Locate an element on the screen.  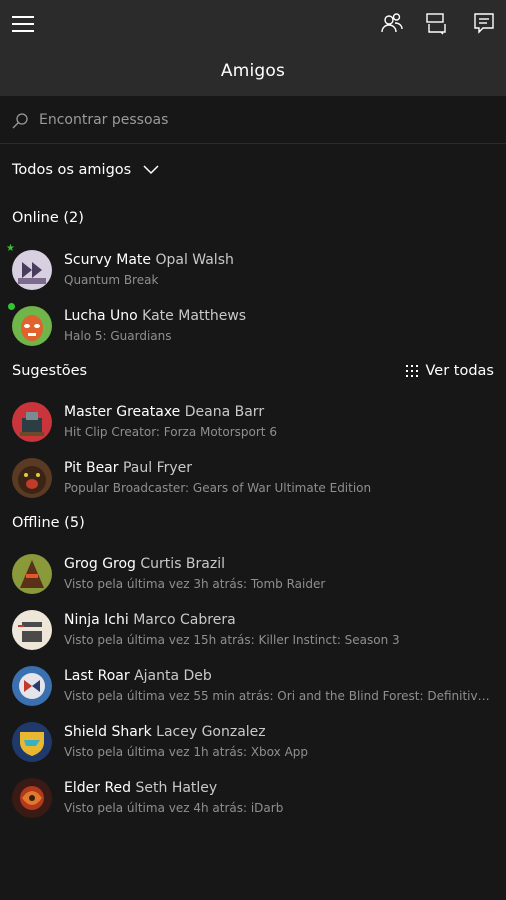
online-section-header: Online (2) is located at coordinates (48, 218).